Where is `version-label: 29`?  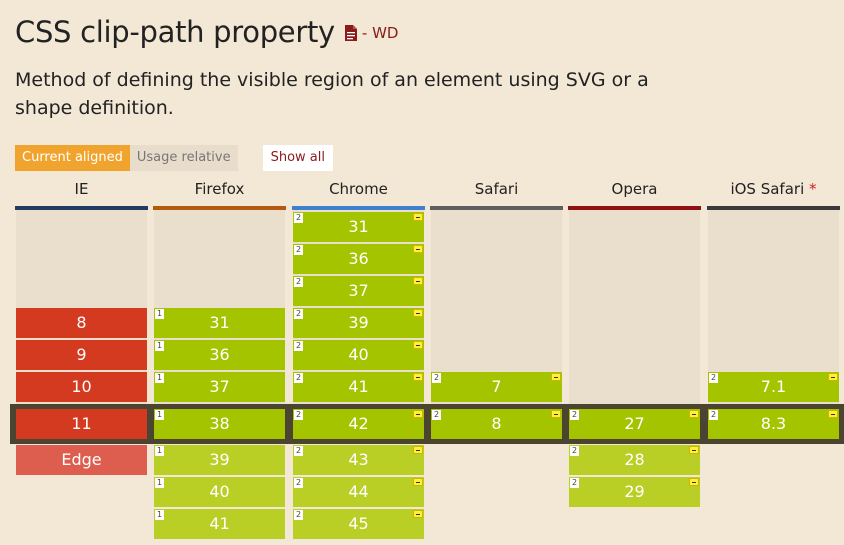 version-label: 29 is located at coordinates (634, 491).